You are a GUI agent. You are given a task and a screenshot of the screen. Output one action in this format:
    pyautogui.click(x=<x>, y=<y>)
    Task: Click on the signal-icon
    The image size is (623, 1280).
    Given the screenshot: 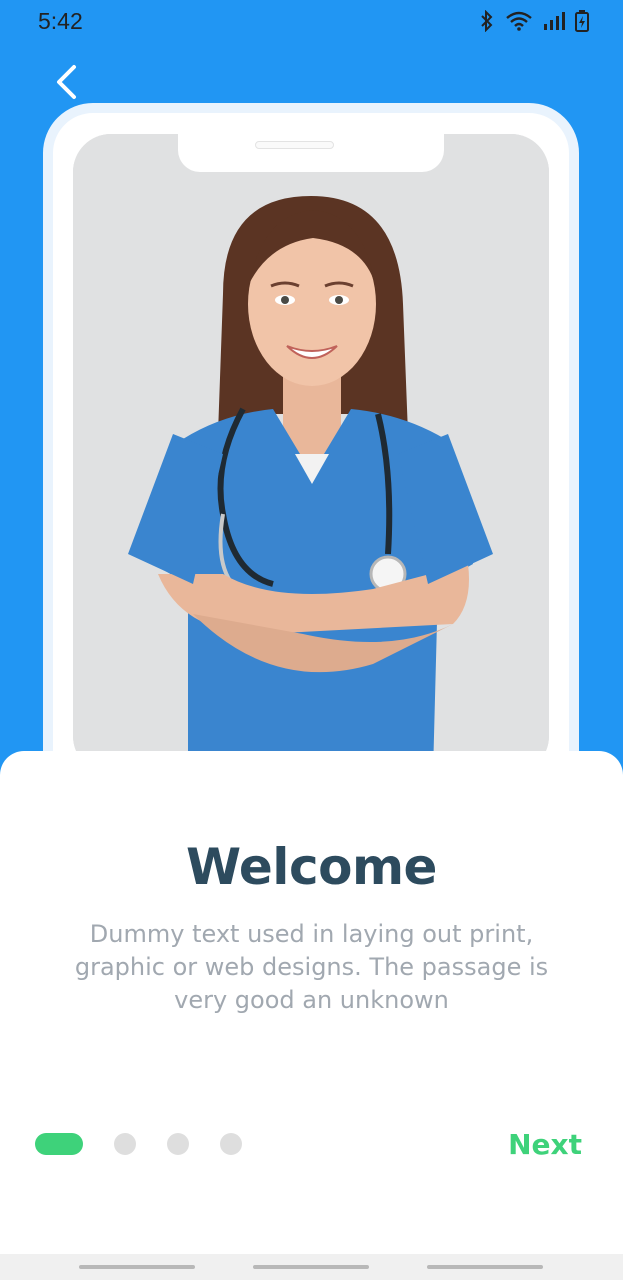 What is the action you would take?
    pyautogui.click(x=554, y=21)
    